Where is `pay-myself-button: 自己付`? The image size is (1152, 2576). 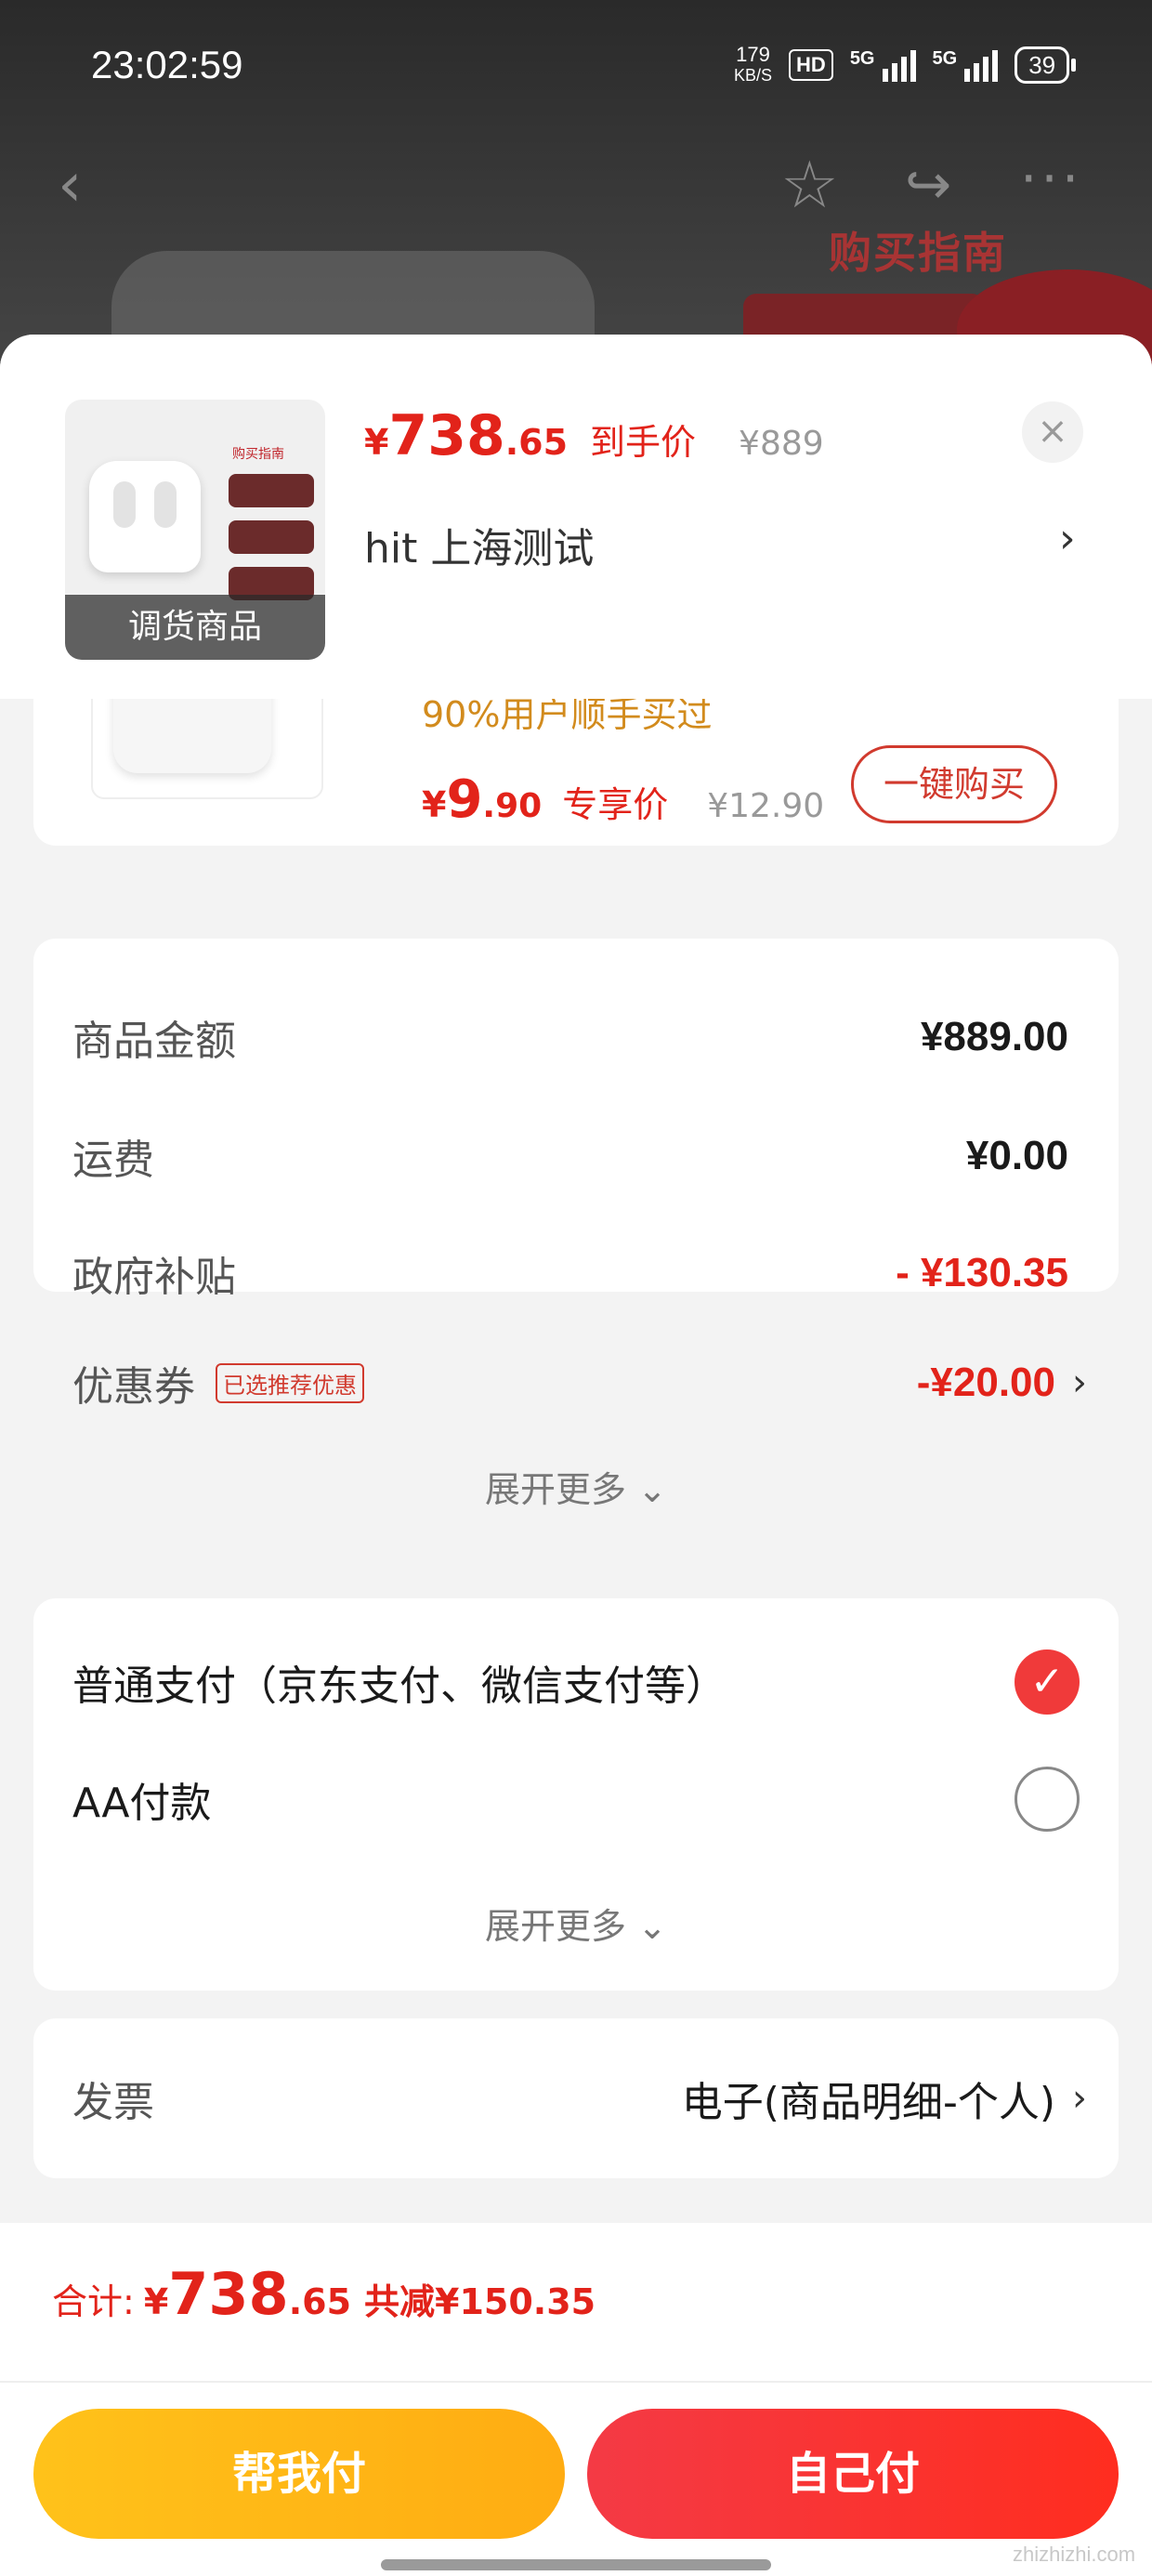
pay-myself-button: 自己付 is located at coordinates (853, 2474).